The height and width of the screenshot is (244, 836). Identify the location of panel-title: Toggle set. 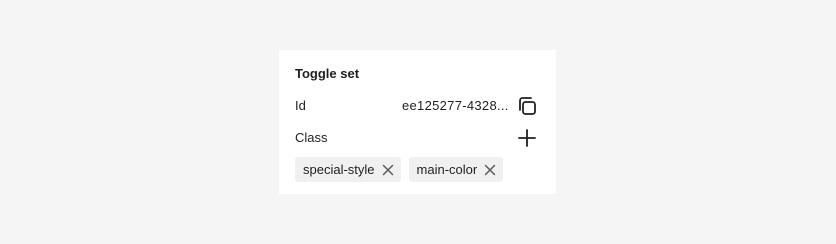
(327, 73).